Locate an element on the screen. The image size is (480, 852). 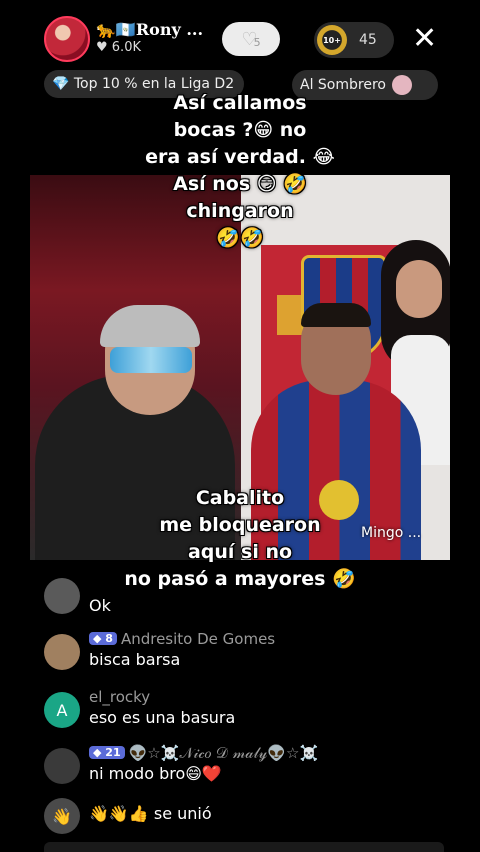
caption-line: Así callamos is located at coordinates (240, 103).